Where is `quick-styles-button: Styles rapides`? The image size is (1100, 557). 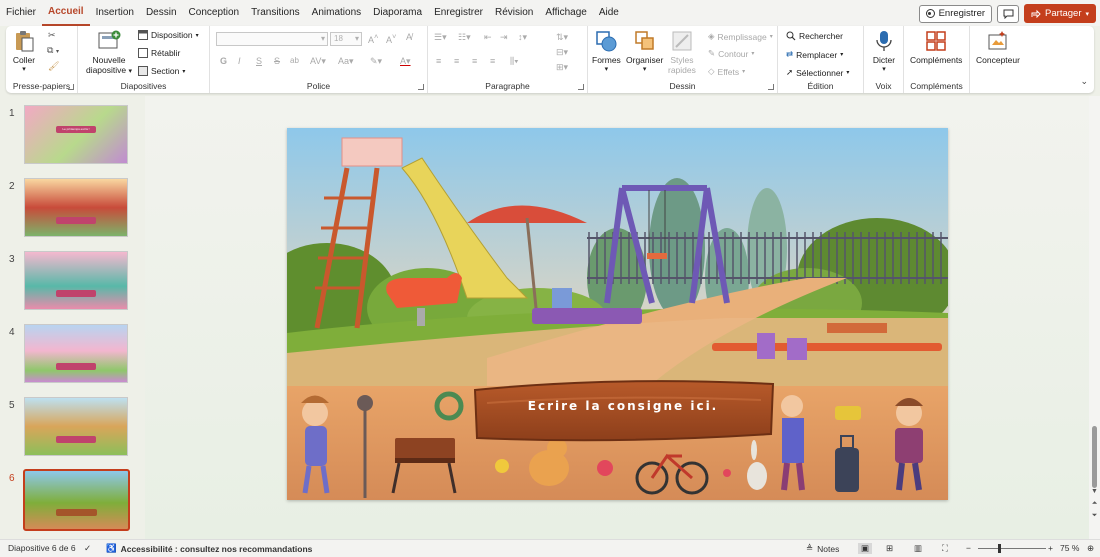
quick-styles-button: Styles rapides is located at coordinates (682, 52).